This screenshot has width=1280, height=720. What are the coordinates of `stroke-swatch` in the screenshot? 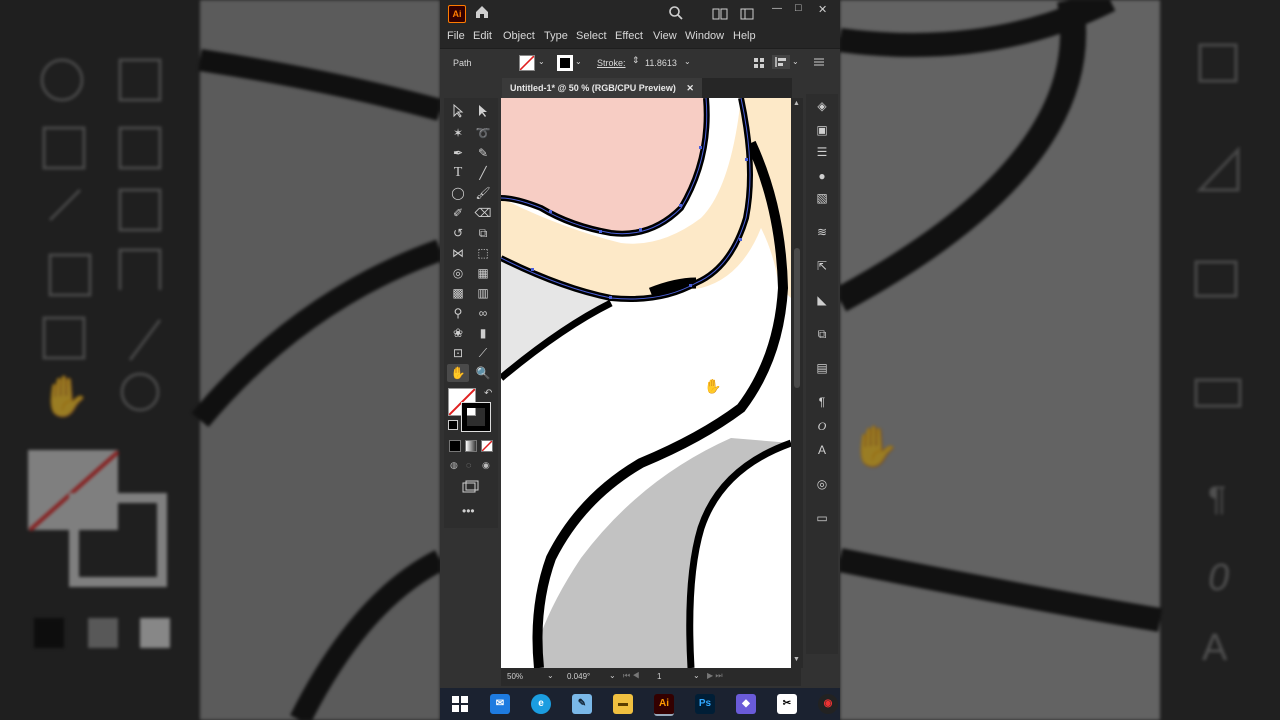 It's located at (565, 63).